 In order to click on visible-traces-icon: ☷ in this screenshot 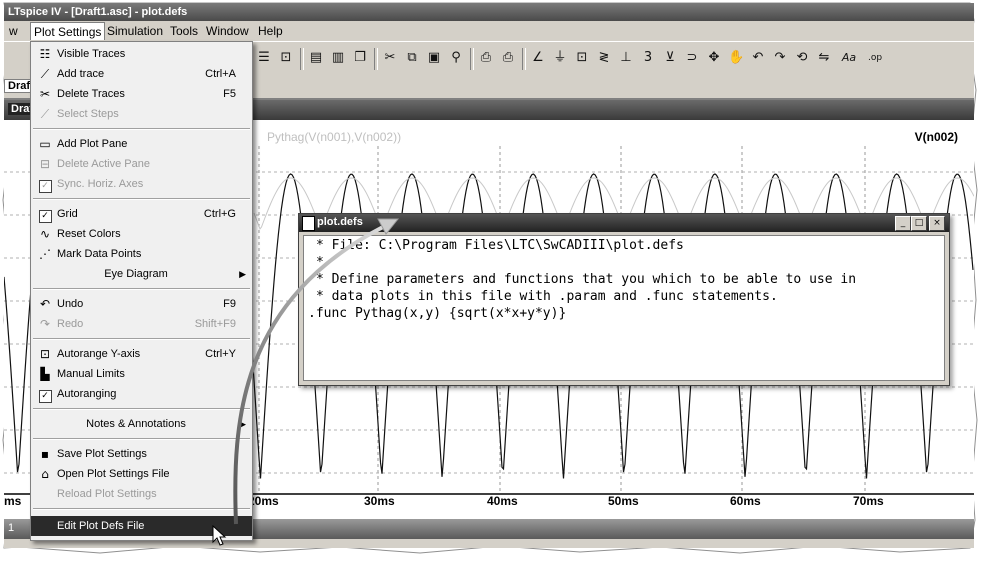, I will do `click(45, 54)`.